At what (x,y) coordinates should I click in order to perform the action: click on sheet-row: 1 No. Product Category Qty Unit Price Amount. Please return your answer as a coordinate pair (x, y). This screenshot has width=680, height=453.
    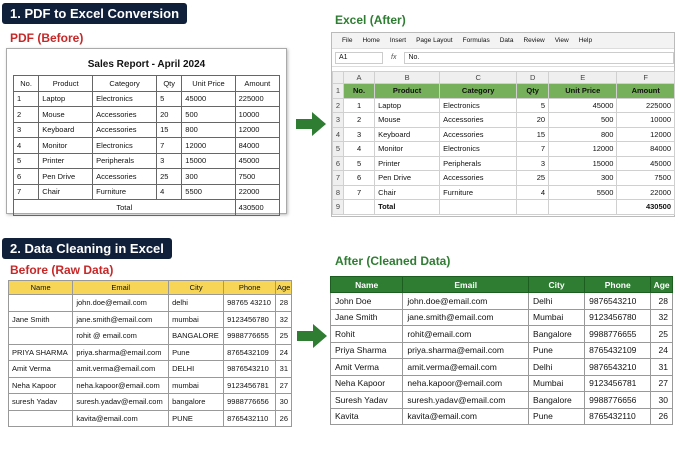
    Looking at the image, I should click on (503, 91).